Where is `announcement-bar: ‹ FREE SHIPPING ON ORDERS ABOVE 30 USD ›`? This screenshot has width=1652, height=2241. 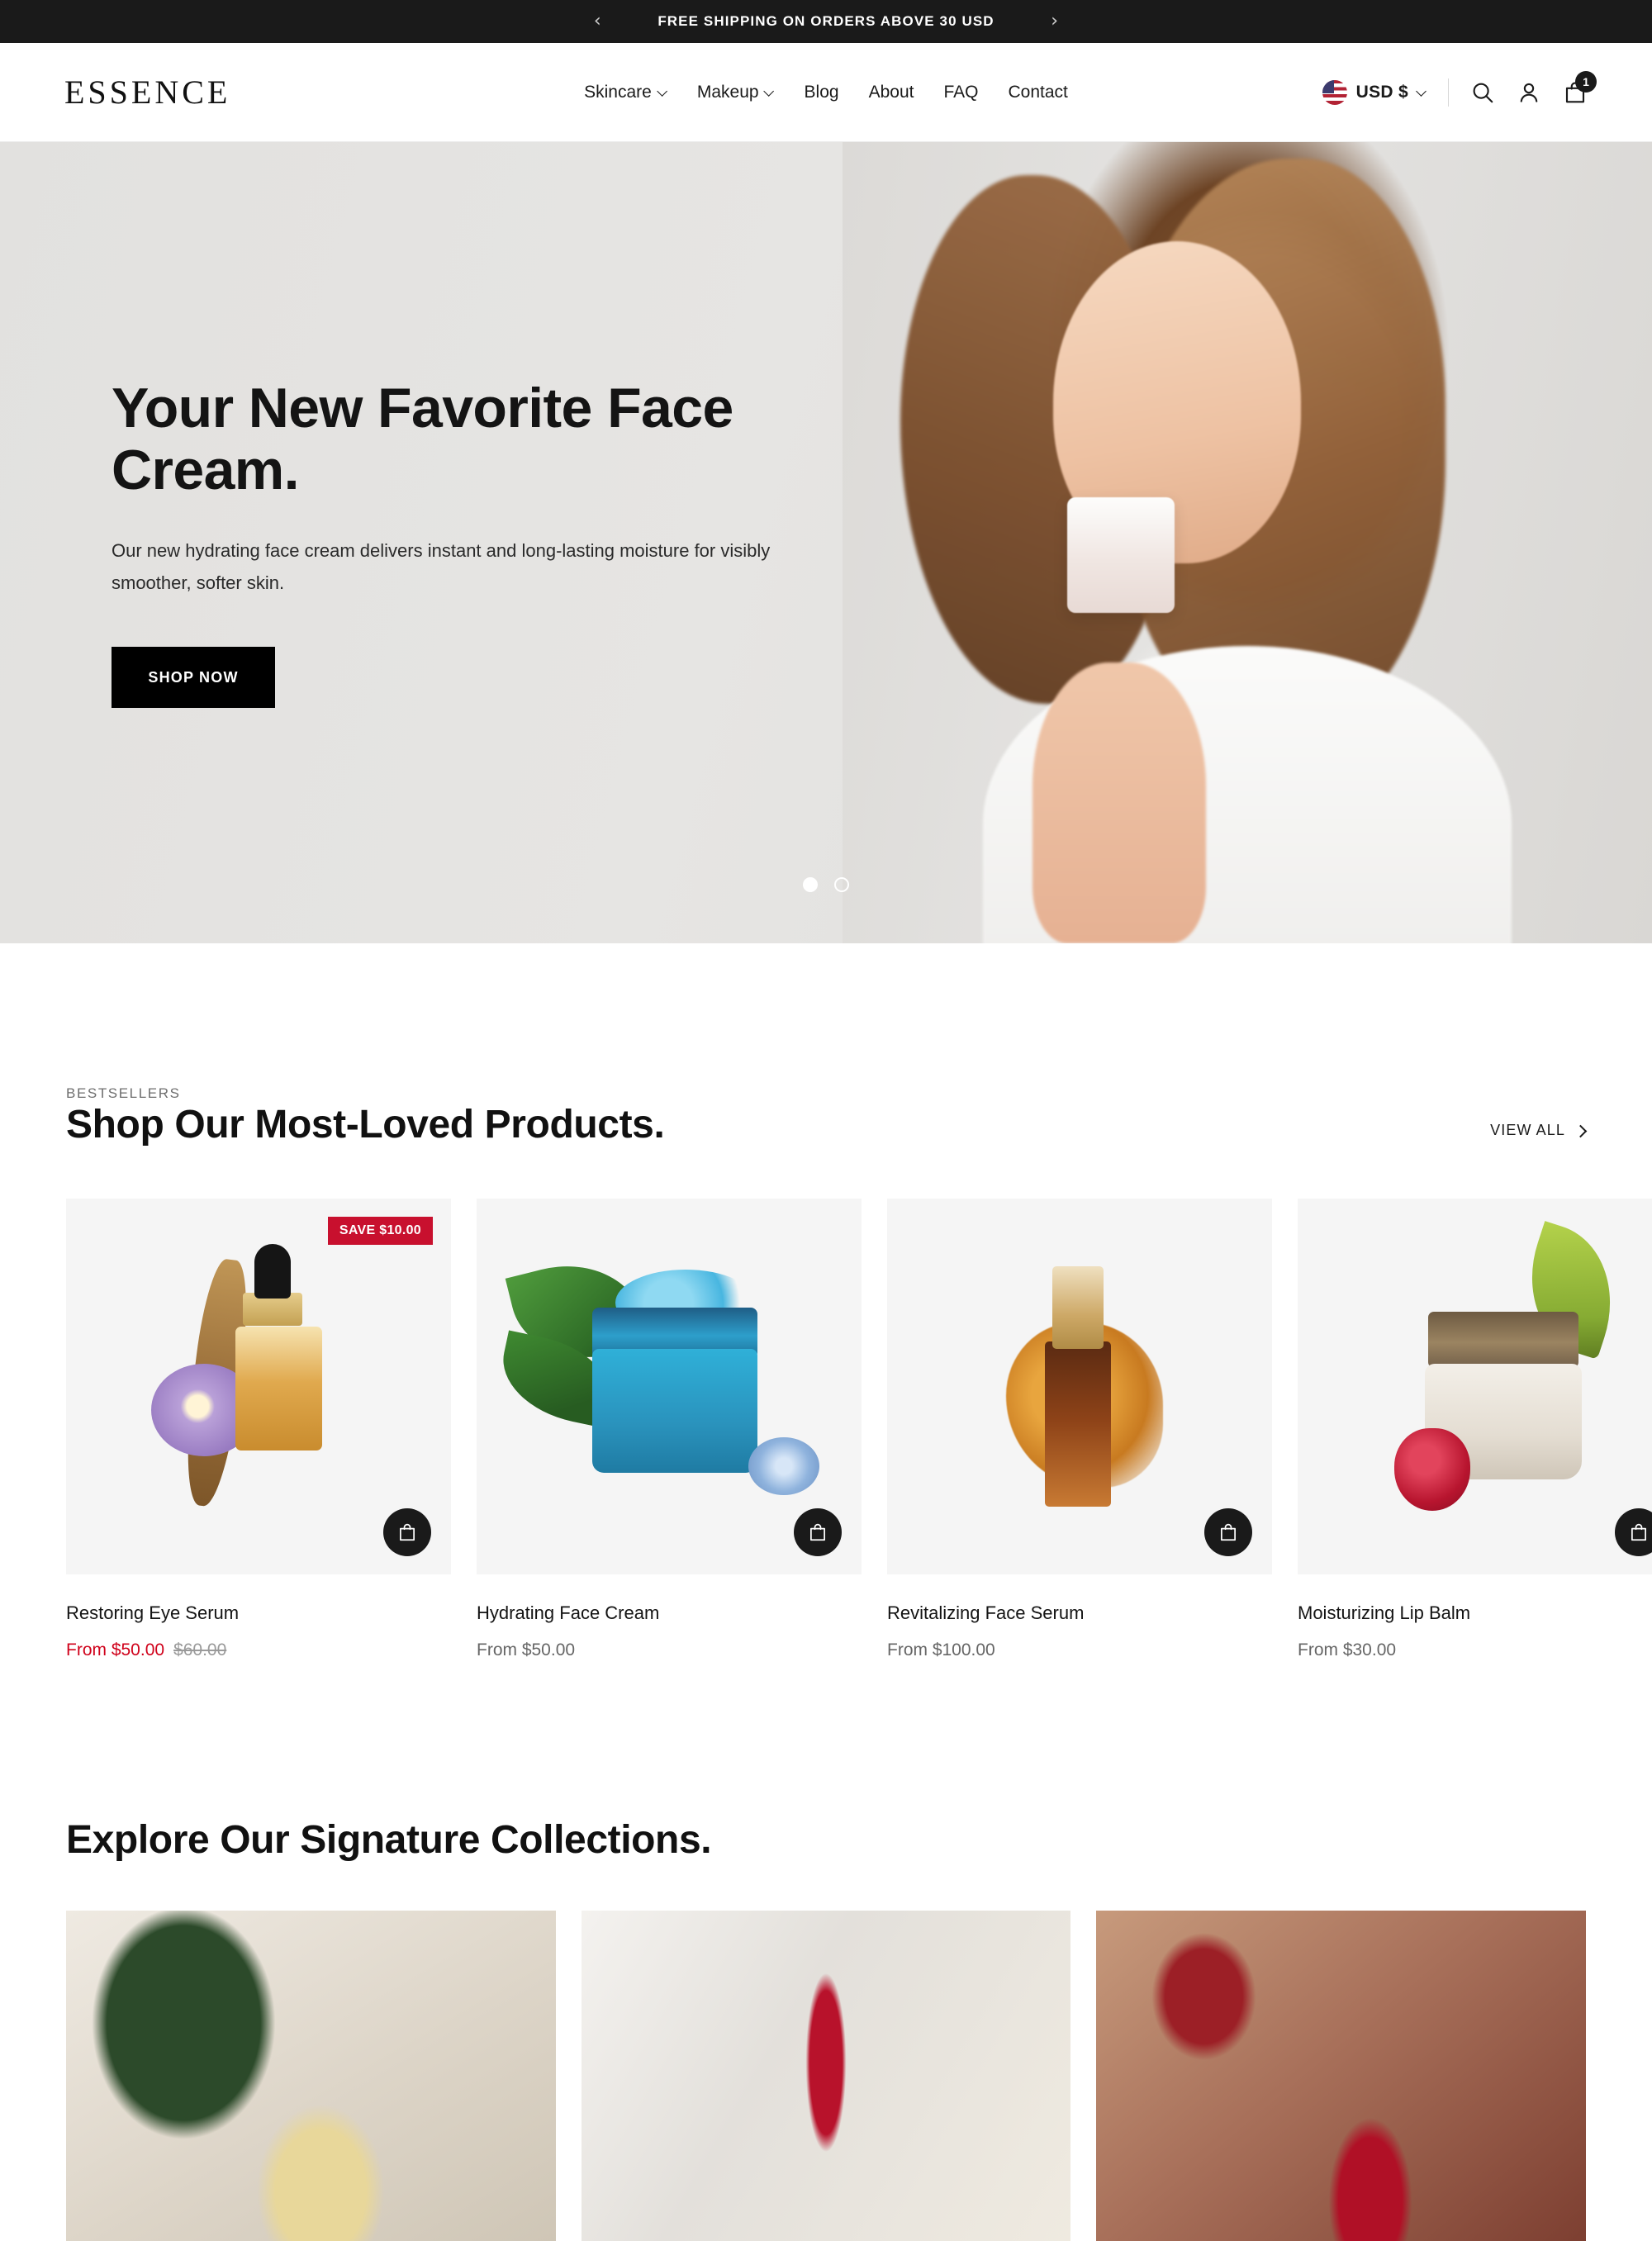
announcement-bar: ‹ FREE SHIPPING ON ORDERS ABOVE 30 USD › is located at coordinates (826, 21).